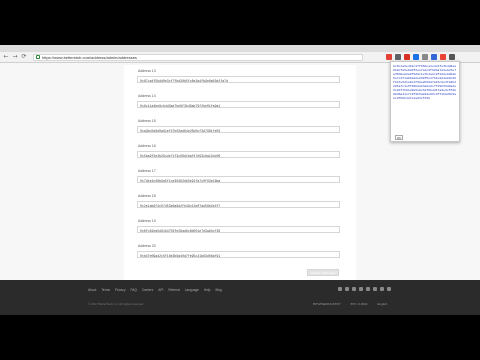  What do you see at coordinates (173, 290) in the screenshot?
I see `footer-link: Referral` at bounding box center [173, 290].